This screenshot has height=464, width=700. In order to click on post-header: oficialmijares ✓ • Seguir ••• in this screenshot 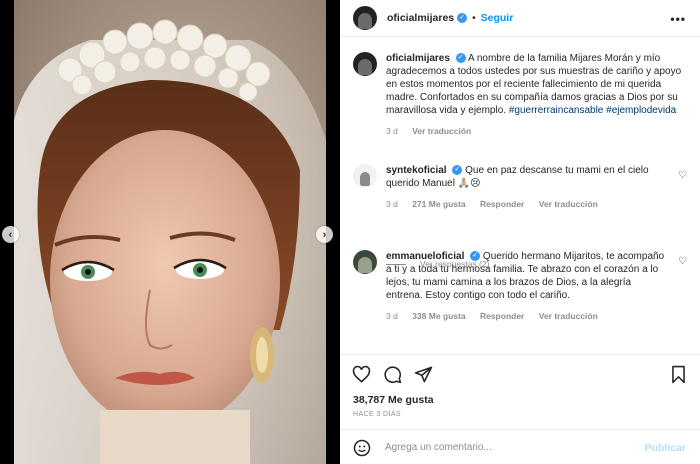, I will do `click(520, 18)`.